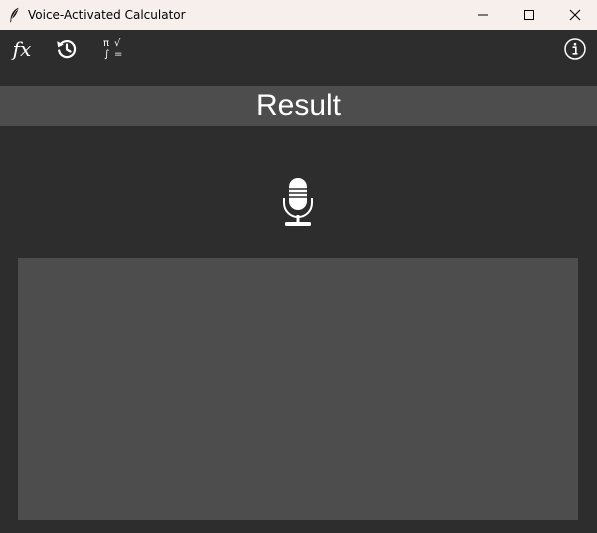 This screenshot has width=597, height=533. What do you see at coordinates (14, 15) in the screenshot?
I see `feather-icon` at bounding box center [14, 15].